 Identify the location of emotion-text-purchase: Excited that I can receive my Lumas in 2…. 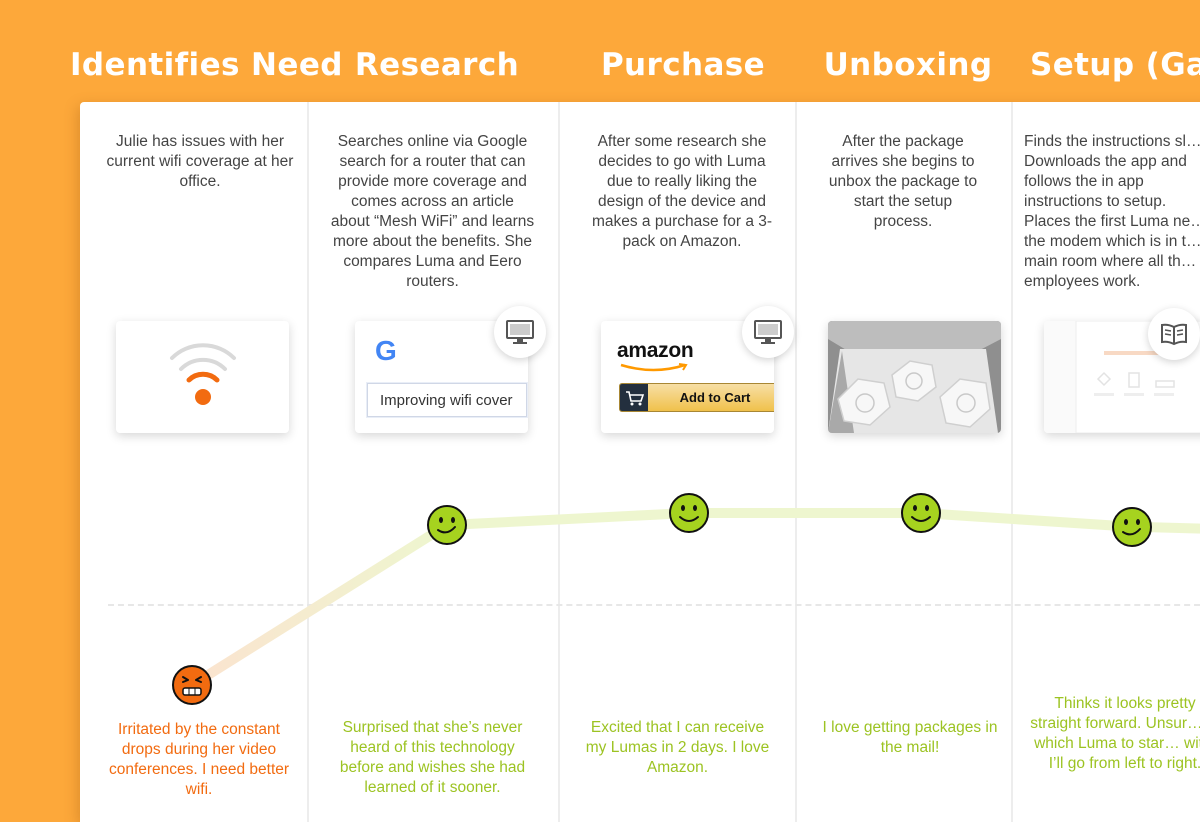
(677, 747).